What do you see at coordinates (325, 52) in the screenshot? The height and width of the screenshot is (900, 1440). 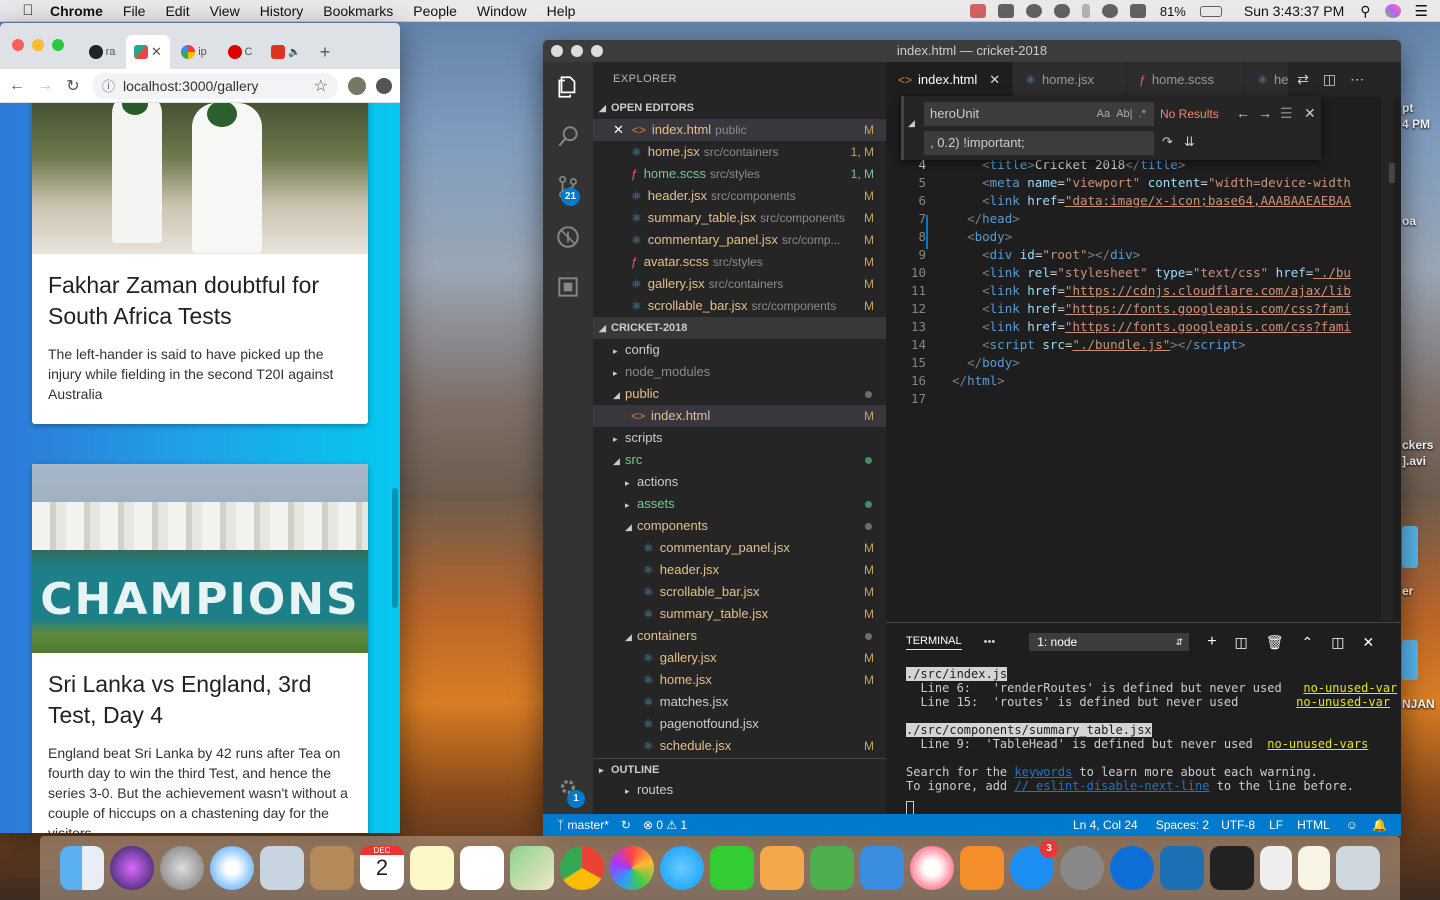 I see `new-tab-button: +` at bounding box center [325, 52].